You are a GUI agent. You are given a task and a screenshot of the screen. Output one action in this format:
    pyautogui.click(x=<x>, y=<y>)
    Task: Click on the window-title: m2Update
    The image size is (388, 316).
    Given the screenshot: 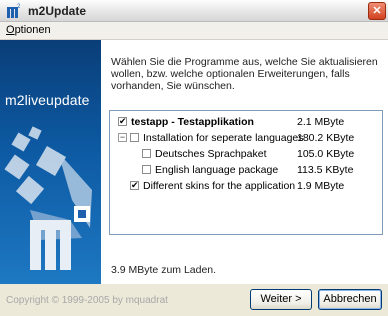 What is the action you would take?
    pyautogui.click(x=57, y=11)
    